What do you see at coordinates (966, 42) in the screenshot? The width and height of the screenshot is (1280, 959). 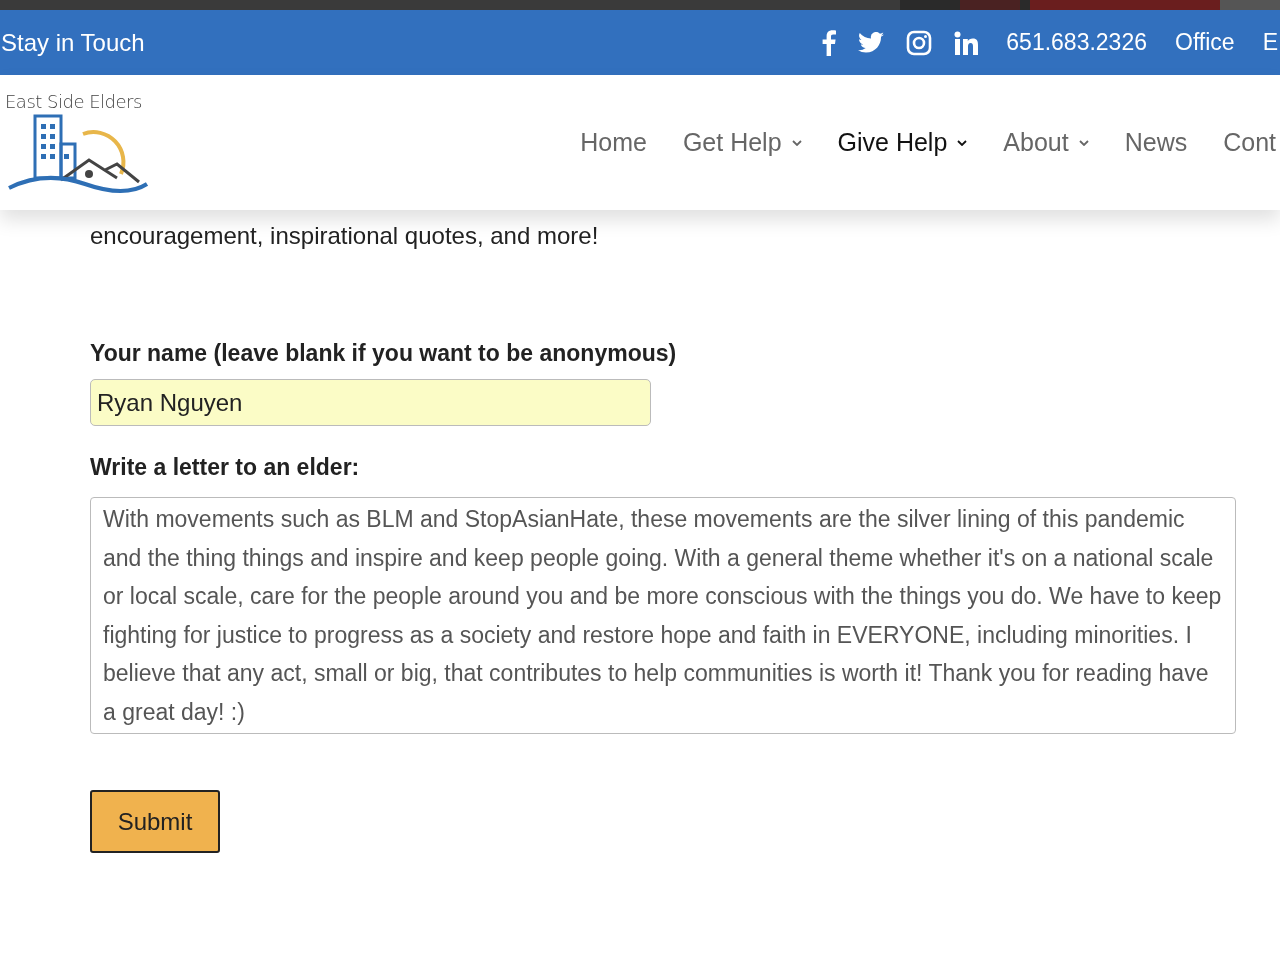 I see `linkedin-icon` at bounding box center [966, 42].